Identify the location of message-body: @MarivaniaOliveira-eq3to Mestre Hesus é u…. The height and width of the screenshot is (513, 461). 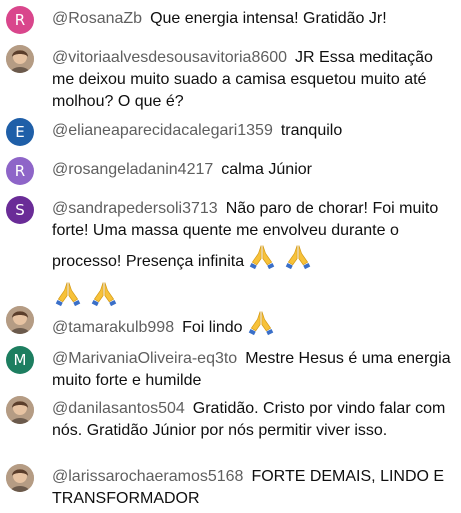
(254, 370).